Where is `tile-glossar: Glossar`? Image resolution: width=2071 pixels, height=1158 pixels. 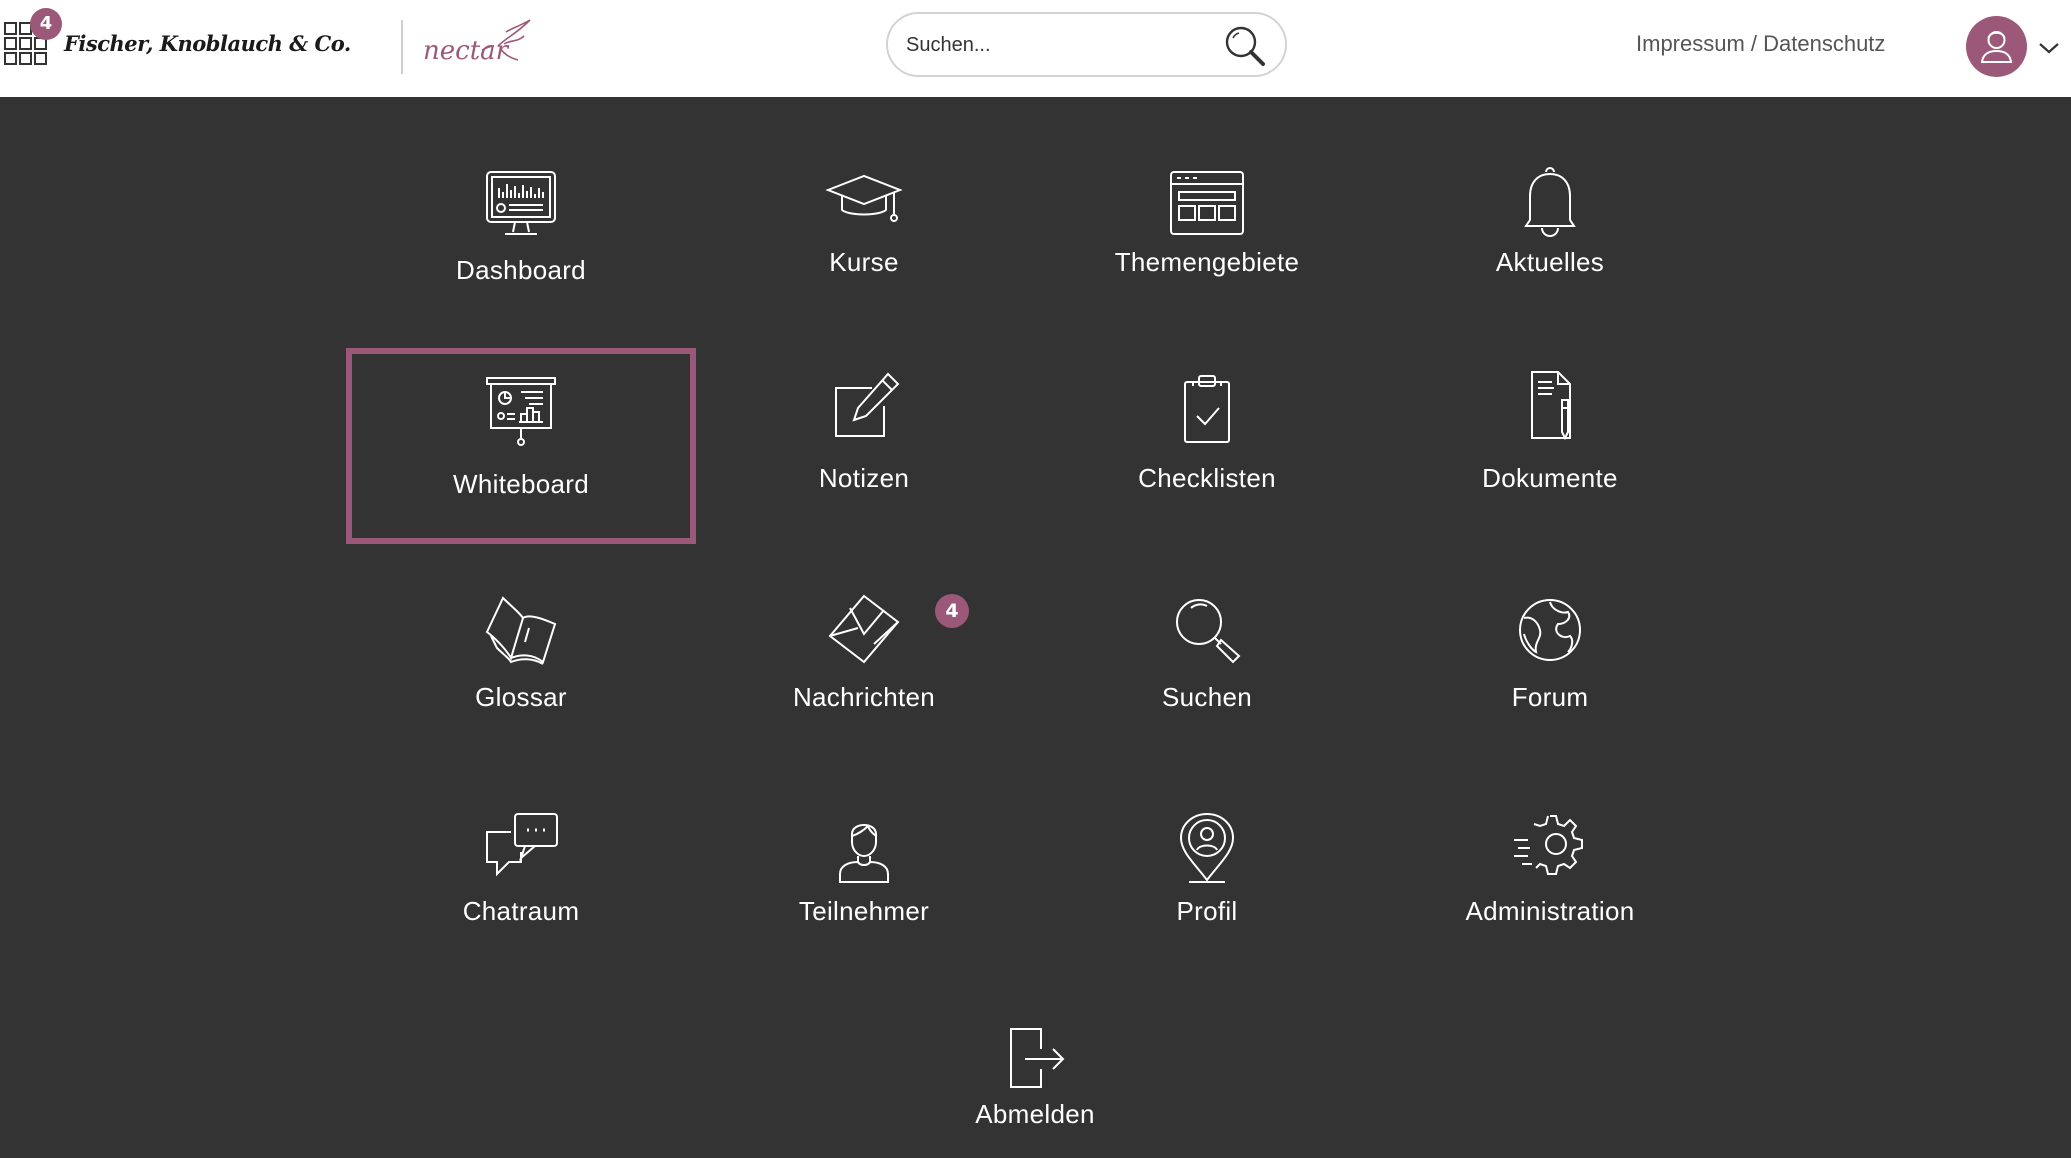
tile-glossar: Glossar is located at coordinates (521, 660).